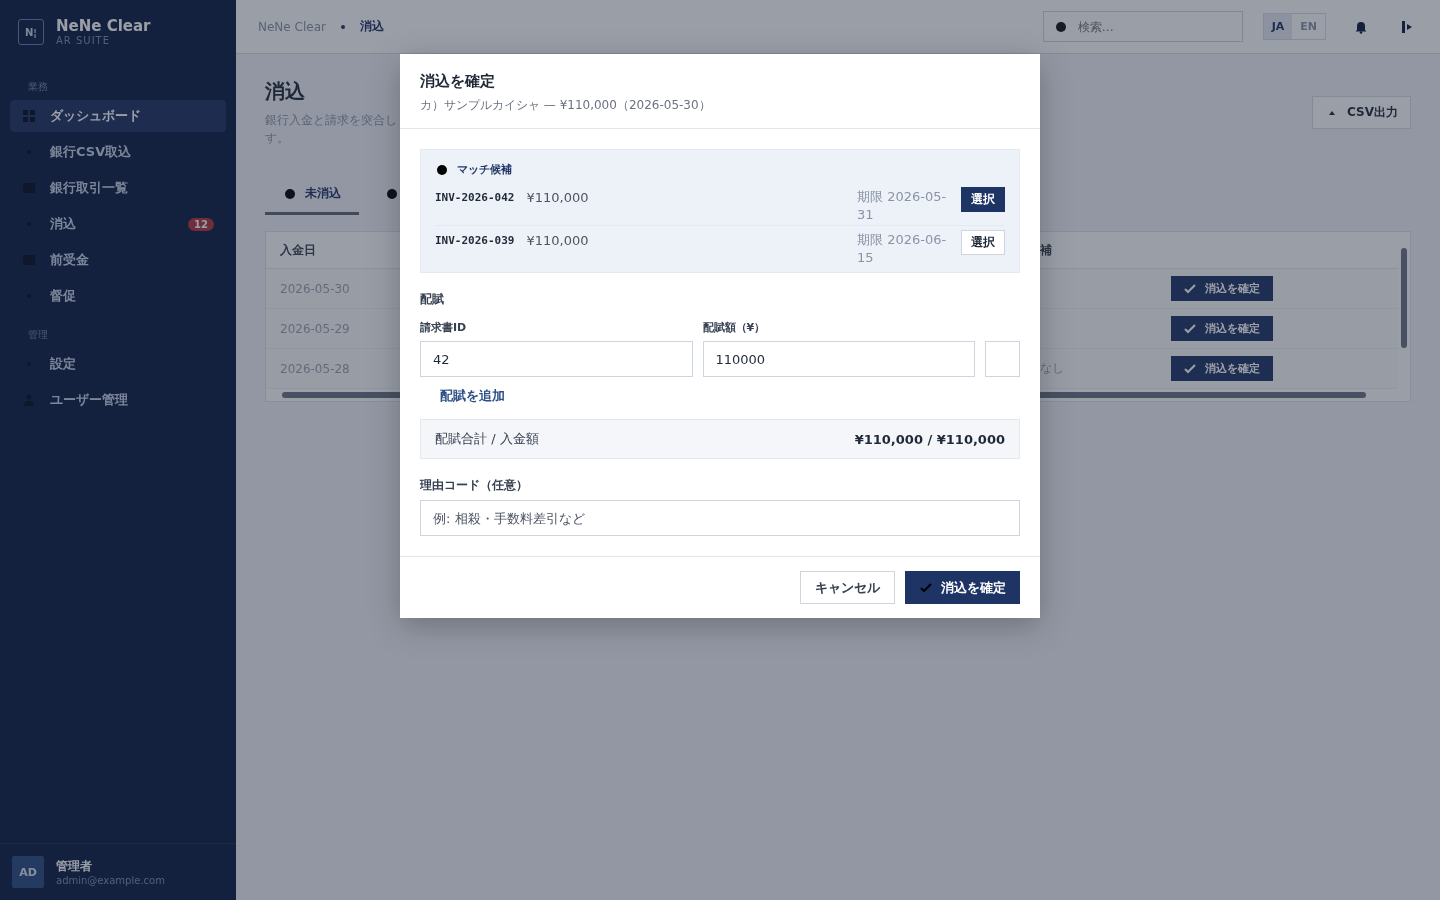  I want to click on app-logo: N¦, so click(31, 32).